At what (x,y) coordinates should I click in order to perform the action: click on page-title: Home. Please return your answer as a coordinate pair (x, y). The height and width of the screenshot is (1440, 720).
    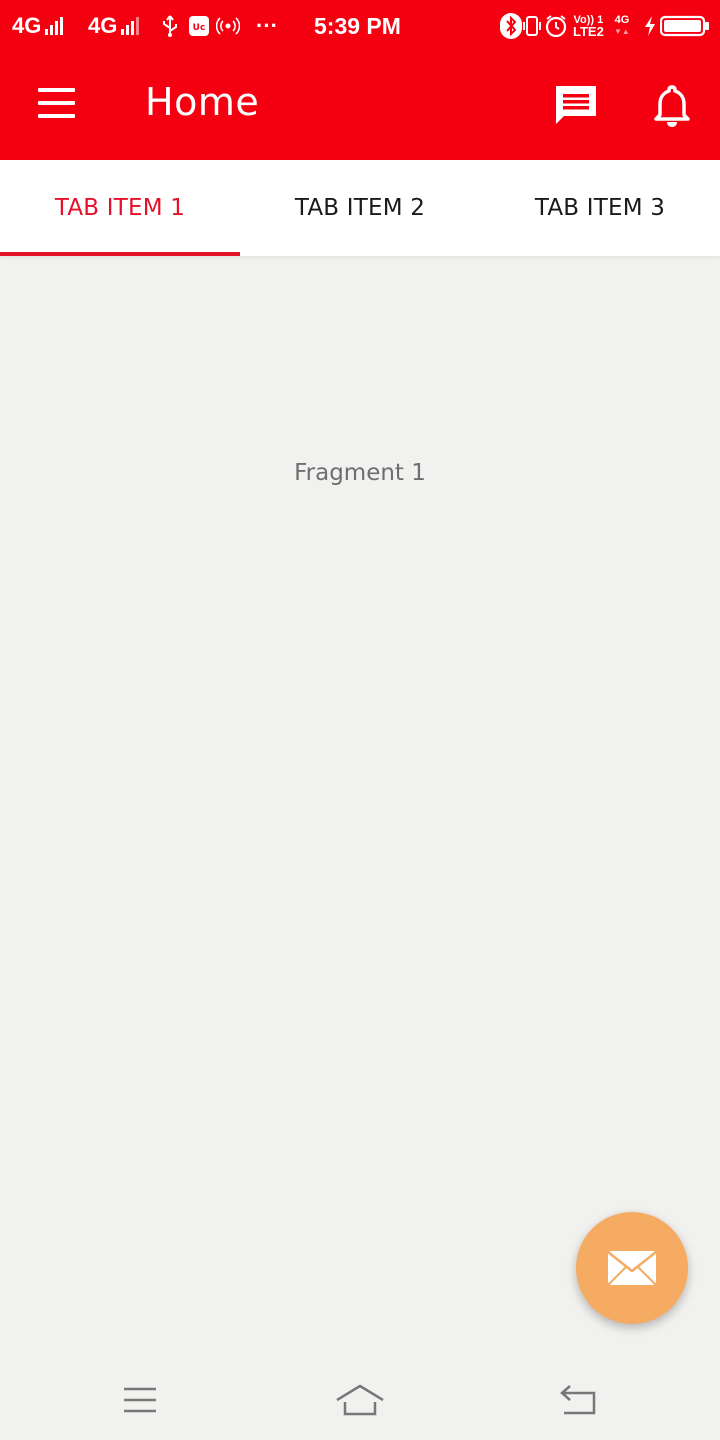
    Looking at the image, I should click on (202, 102).